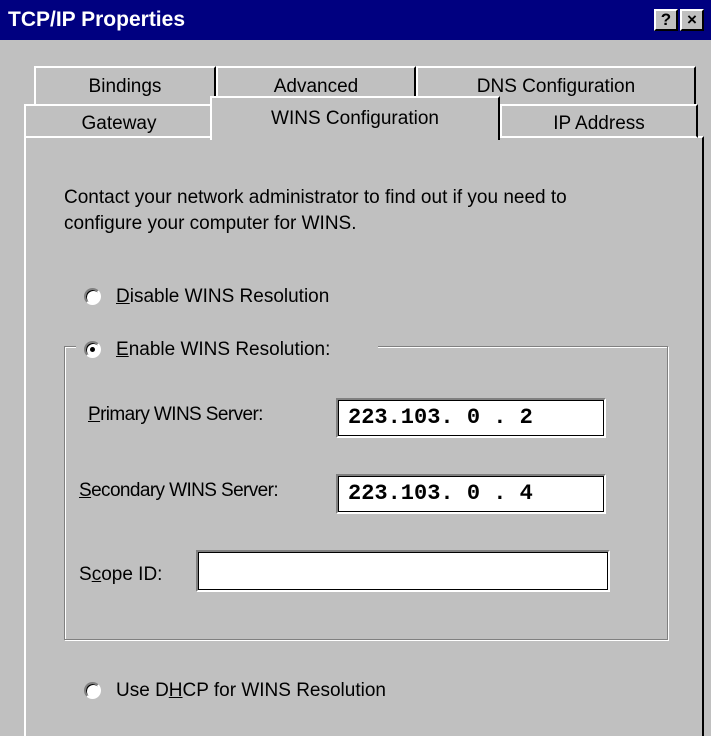  What do you see at coordinates (210, 223) in the screenshot?
I see `intro-text-line2: configure your computer for WINS.` at bounding box center [210, 223].